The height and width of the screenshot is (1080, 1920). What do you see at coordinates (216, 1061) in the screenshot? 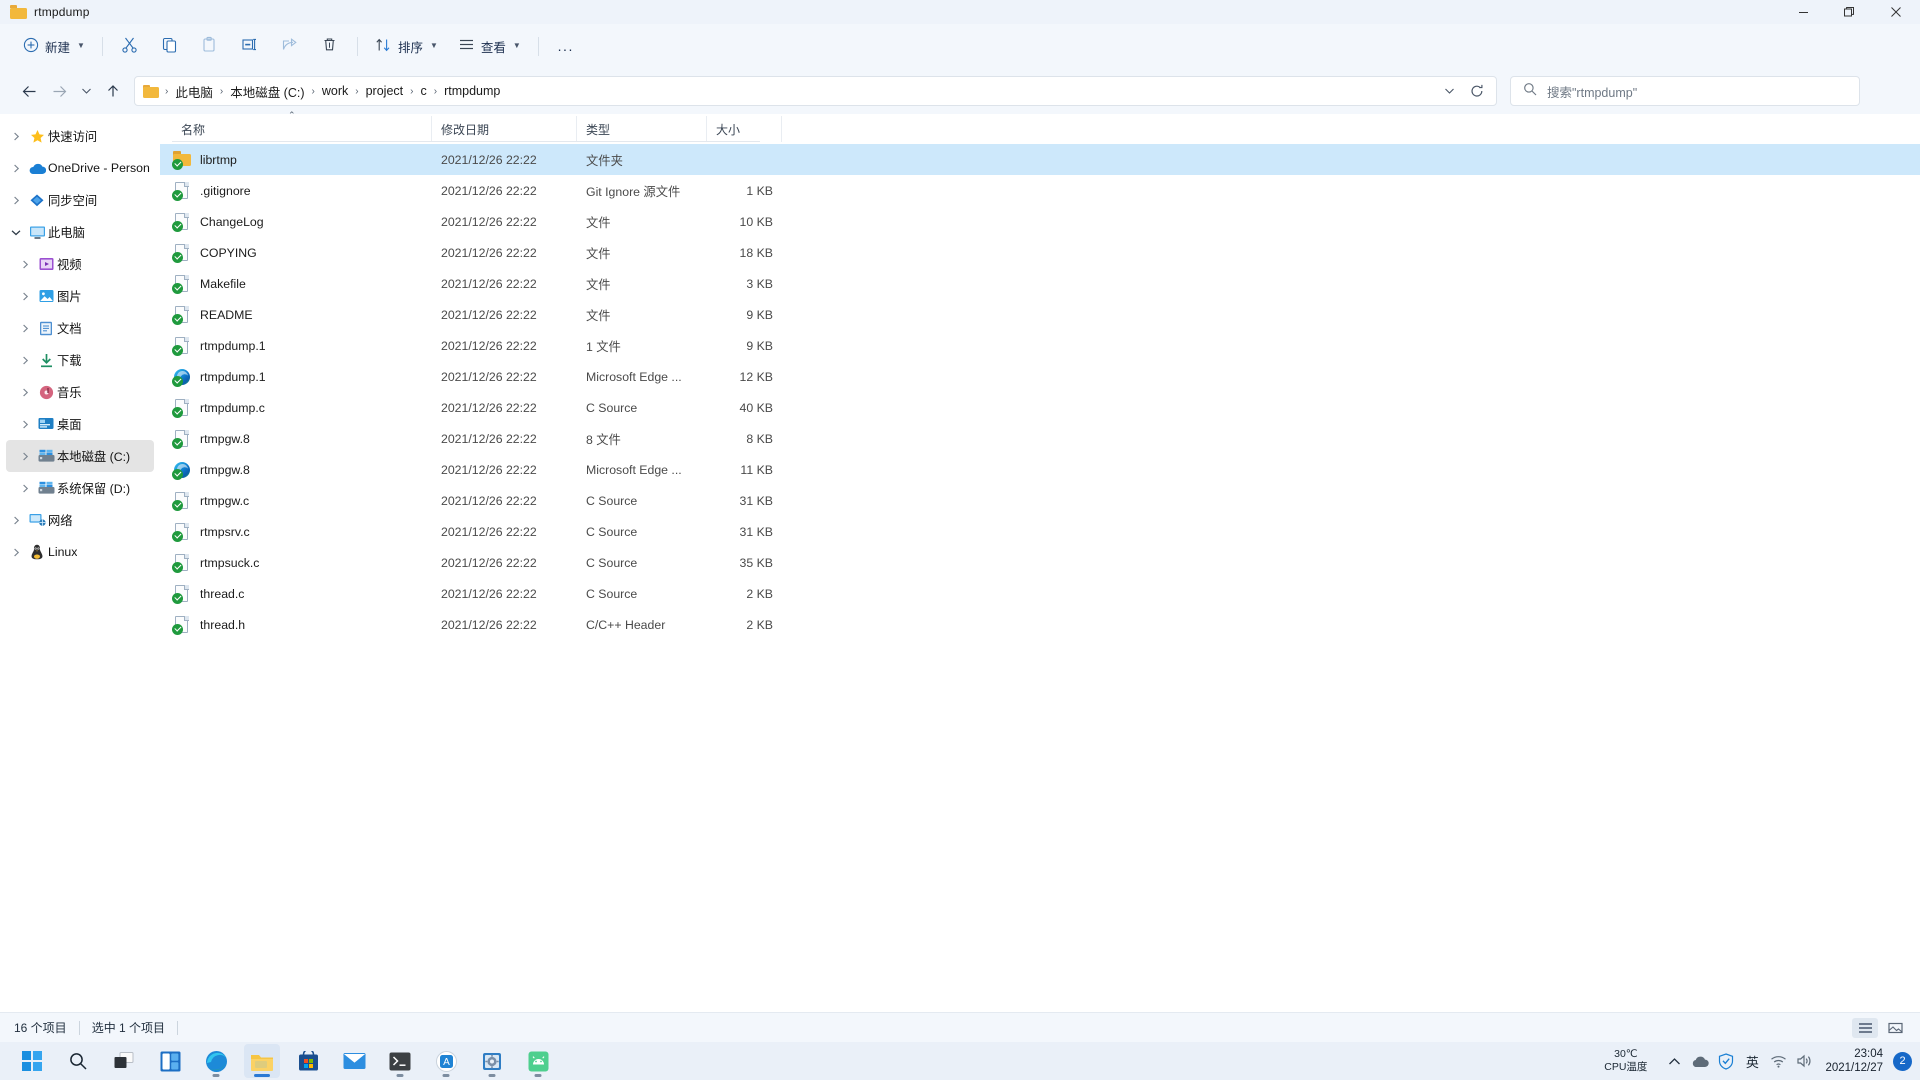
I see `edge-button` at bounding box center [216, 1061].